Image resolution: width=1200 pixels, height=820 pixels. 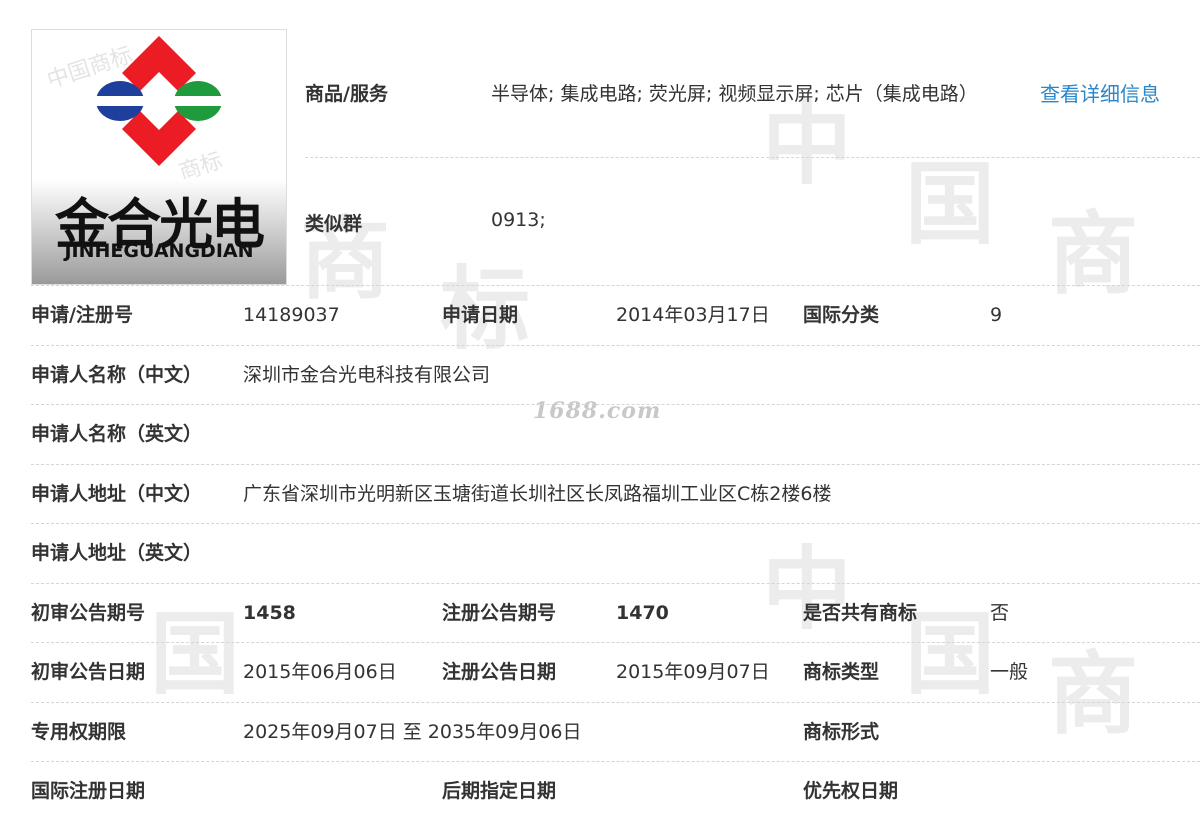 What do you see at coordinates (88, 672) in the screenshot?
I see `prelim-publication-date-label: 初审公告日期` at bounding box center [88, 672].